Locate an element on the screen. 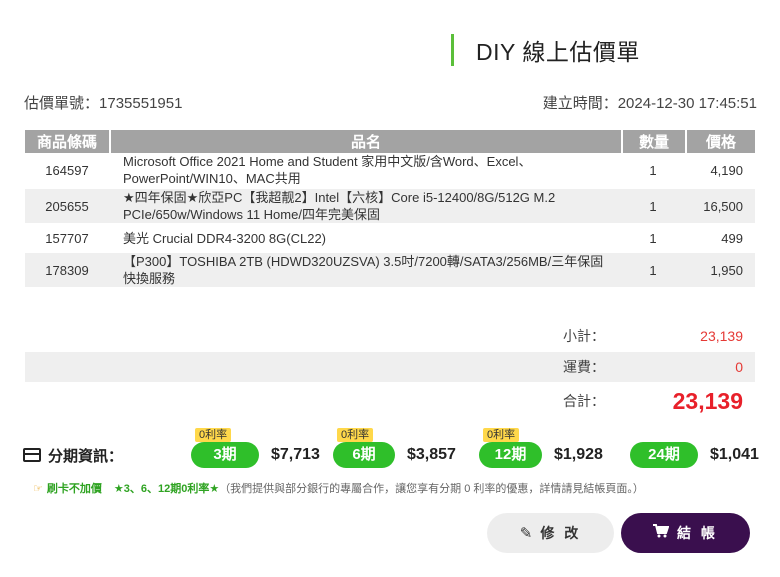 The height and width of the screenshot is (577, 780). installment-plan-24: 24期 $1,041 is located at coordinates (694, 455).